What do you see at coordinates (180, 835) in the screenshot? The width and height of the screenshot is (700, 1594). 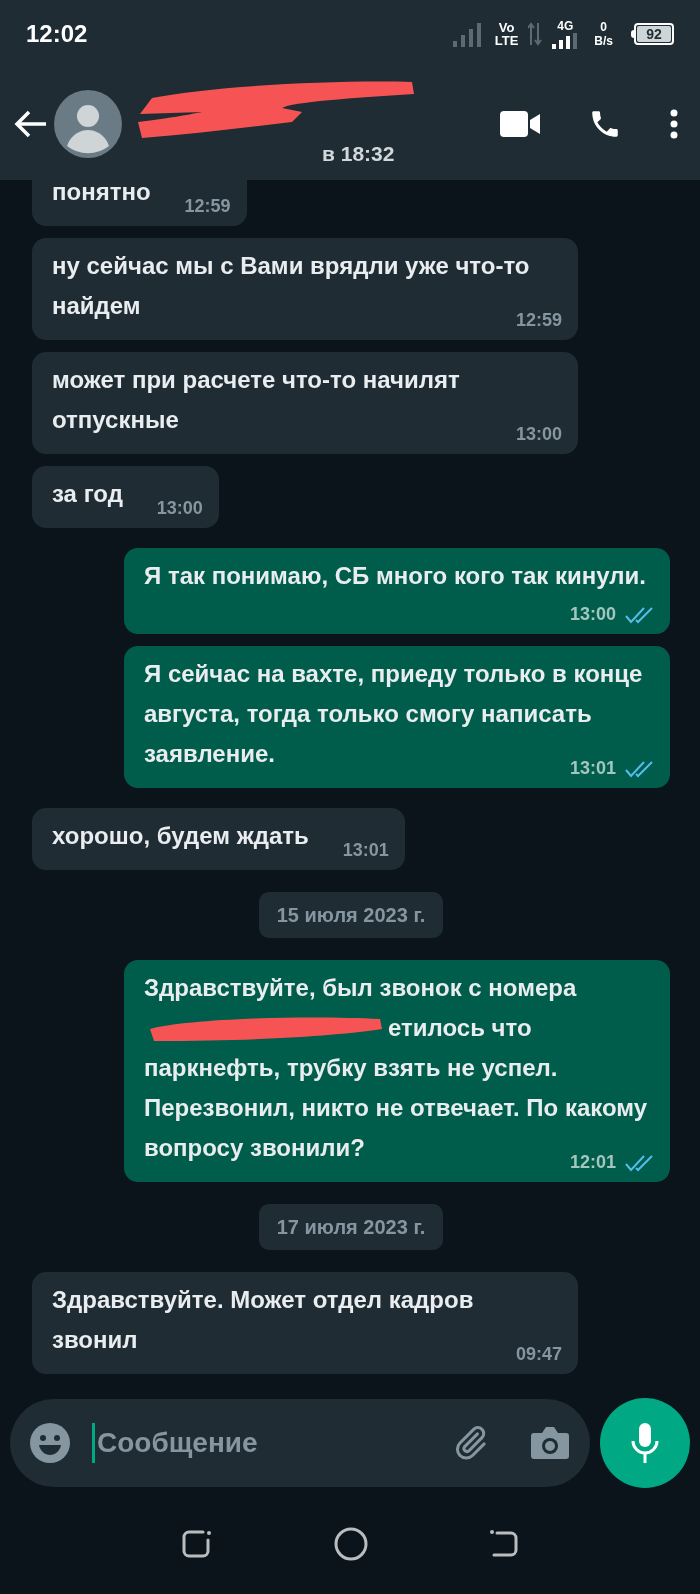 I see `message-text: хорошо, будем ждать` at bounding box center [180, 835].